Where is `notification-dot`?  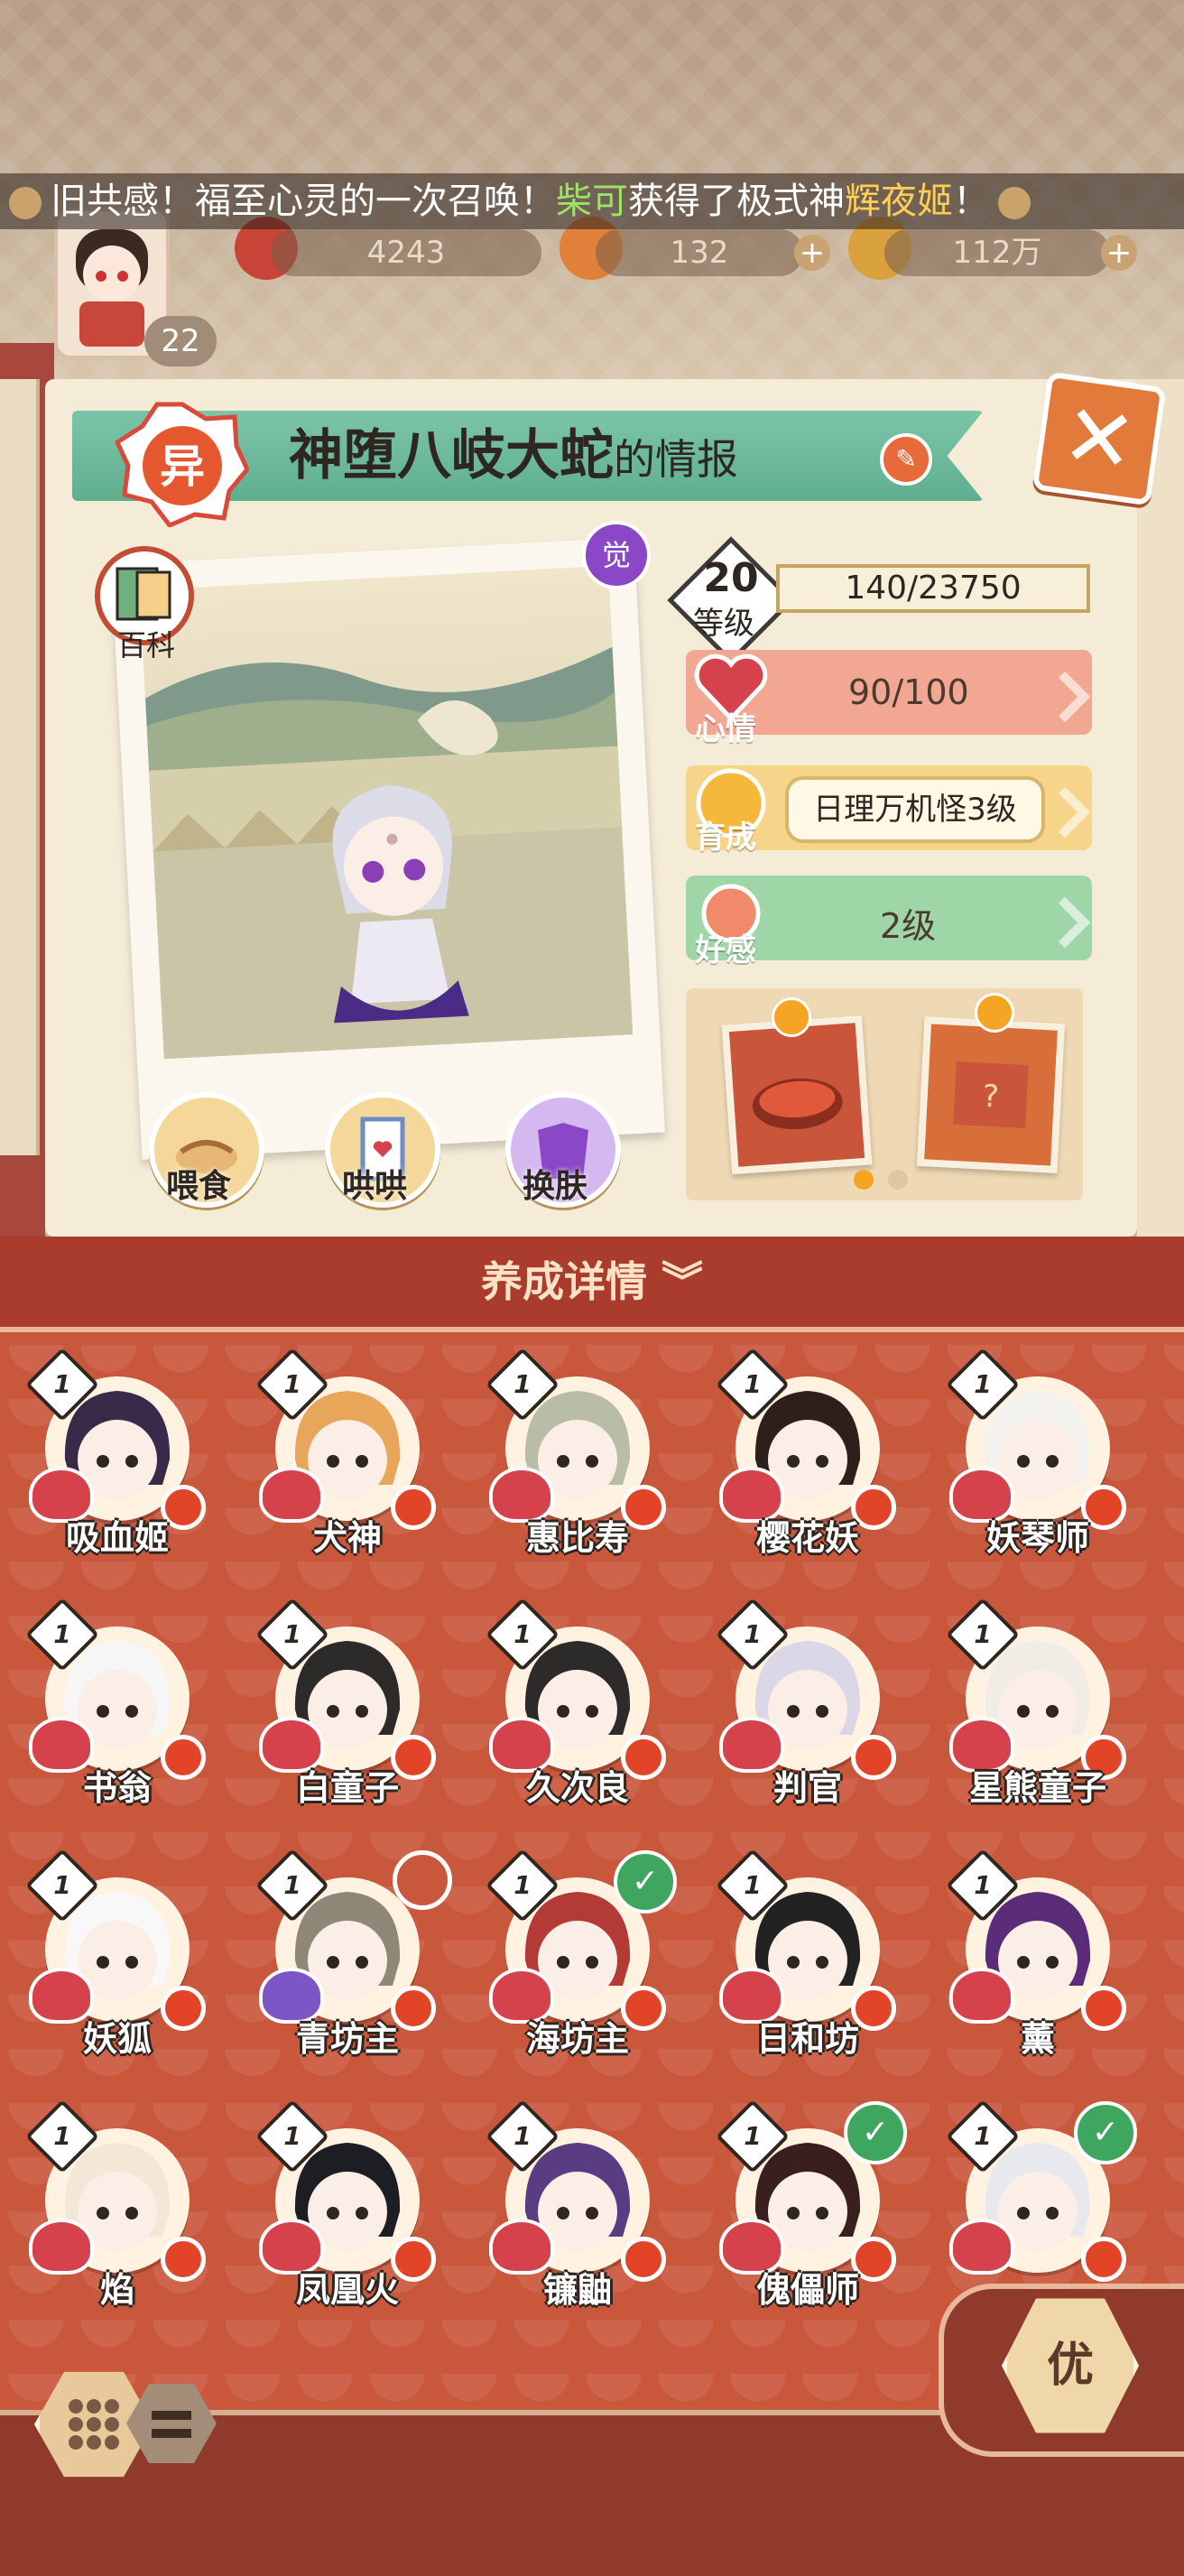 notification-dot is located at coordinates (1103, 2259).